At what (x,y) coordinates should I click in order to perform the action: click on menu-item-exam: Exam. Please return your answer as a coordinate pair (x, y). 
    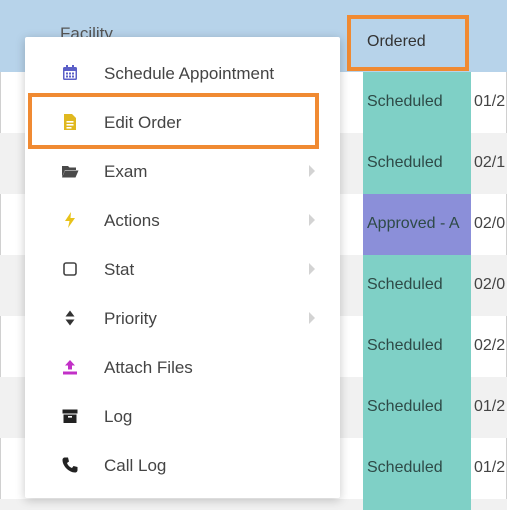
    Looking at the image, I should click on (182, 171).